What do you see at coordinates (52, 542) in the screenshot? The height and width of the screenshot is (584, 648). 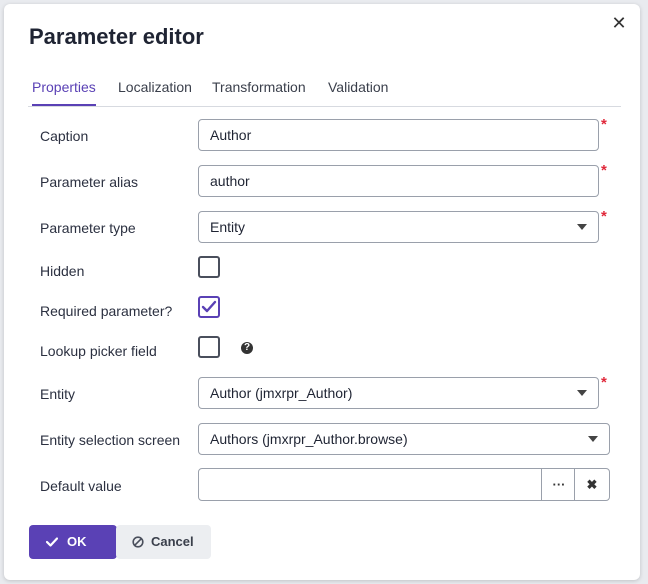 I see `check-icon` at bounding box center [52, 542].